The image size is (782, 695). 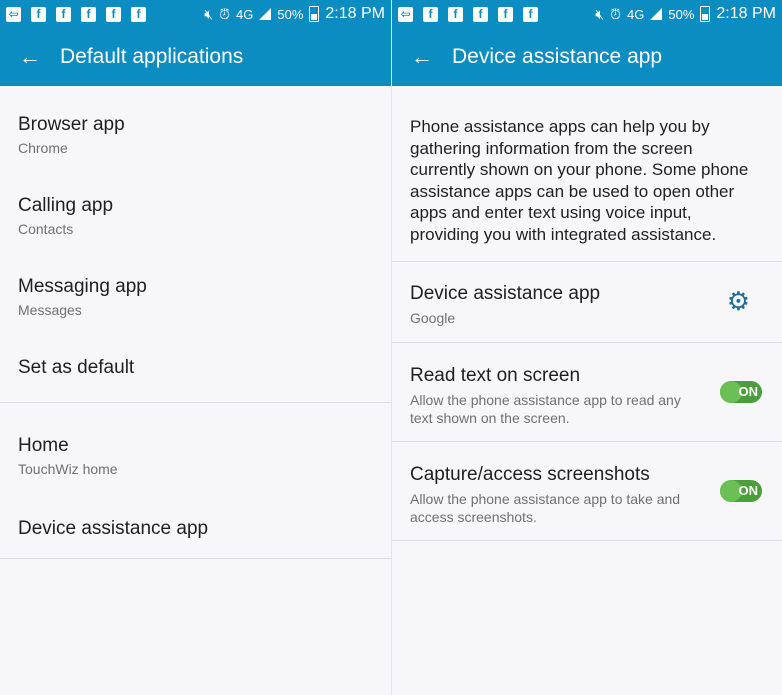 I want to click on list-item-messaging-app: Messaging app Messages, so click(x=195, y=288).